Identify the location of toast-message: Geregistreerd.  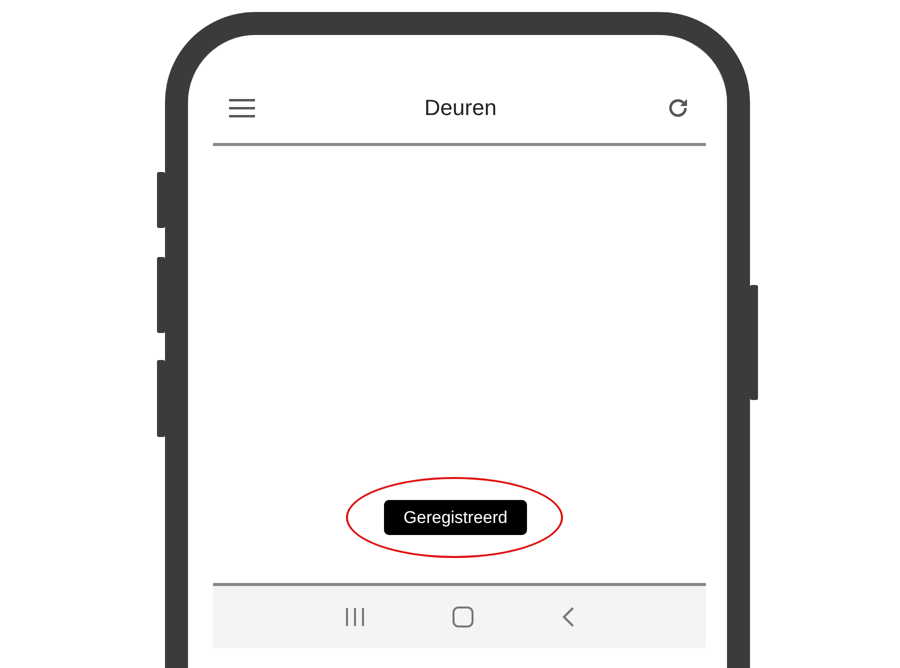
(455, 517).